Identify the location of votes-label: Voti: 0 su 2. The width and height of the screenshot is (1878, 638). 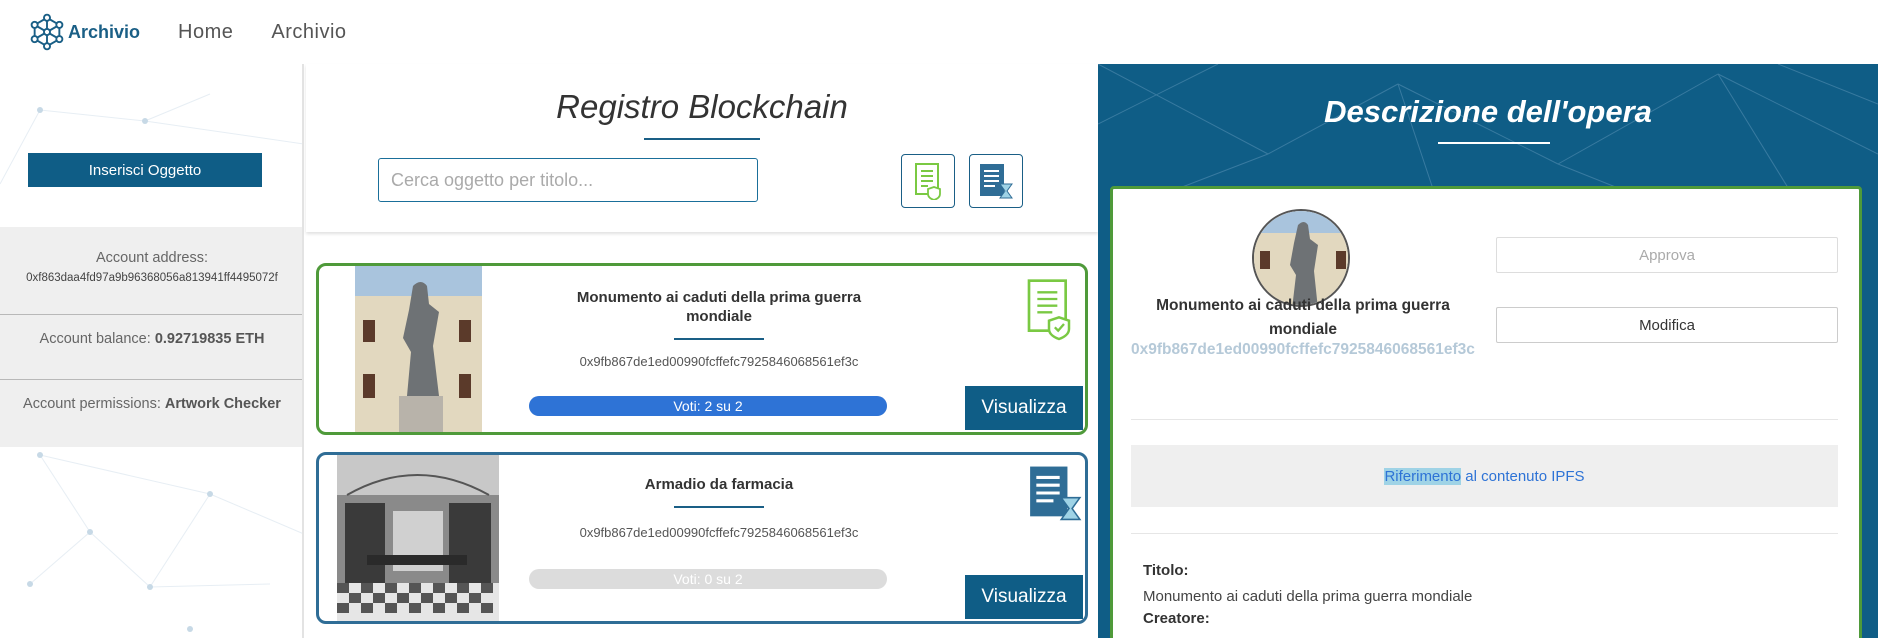
(708, 579).